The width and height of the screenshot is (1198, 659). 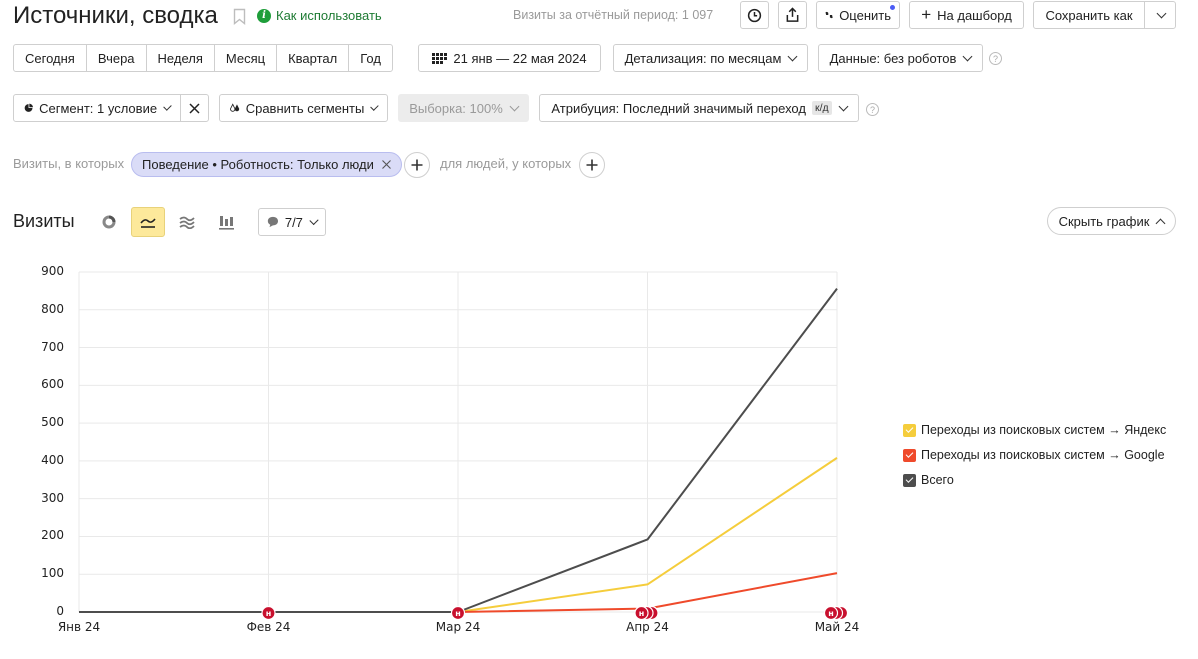 I want to click on rate-button: Оценить, so click(x=858, y=15).